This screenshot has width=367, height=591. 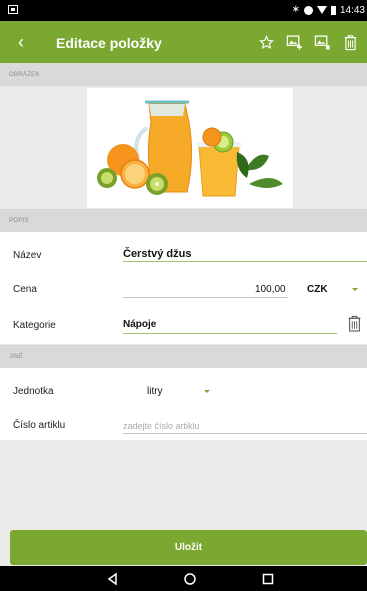 I want to click on nav-back-button, so click(x=113, y=579).